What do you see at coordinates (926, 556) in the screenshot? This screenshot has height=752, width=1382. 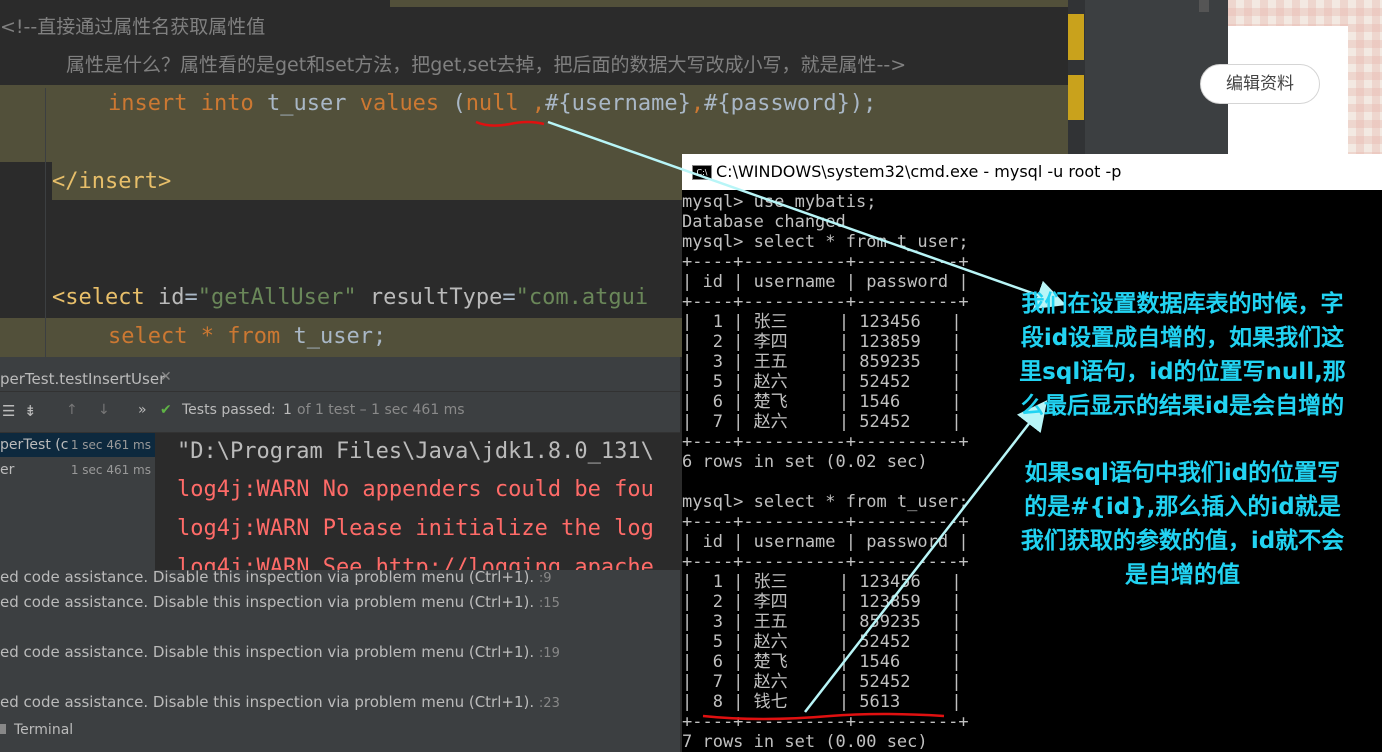 I see `arrow-to-note2` at bounding box center [926, 556].